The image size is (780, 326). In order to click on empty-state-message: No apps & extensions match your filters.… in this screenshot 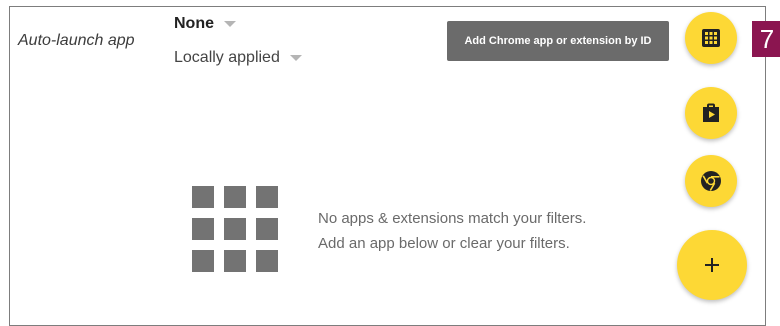, I will do `click(452, 231)`.